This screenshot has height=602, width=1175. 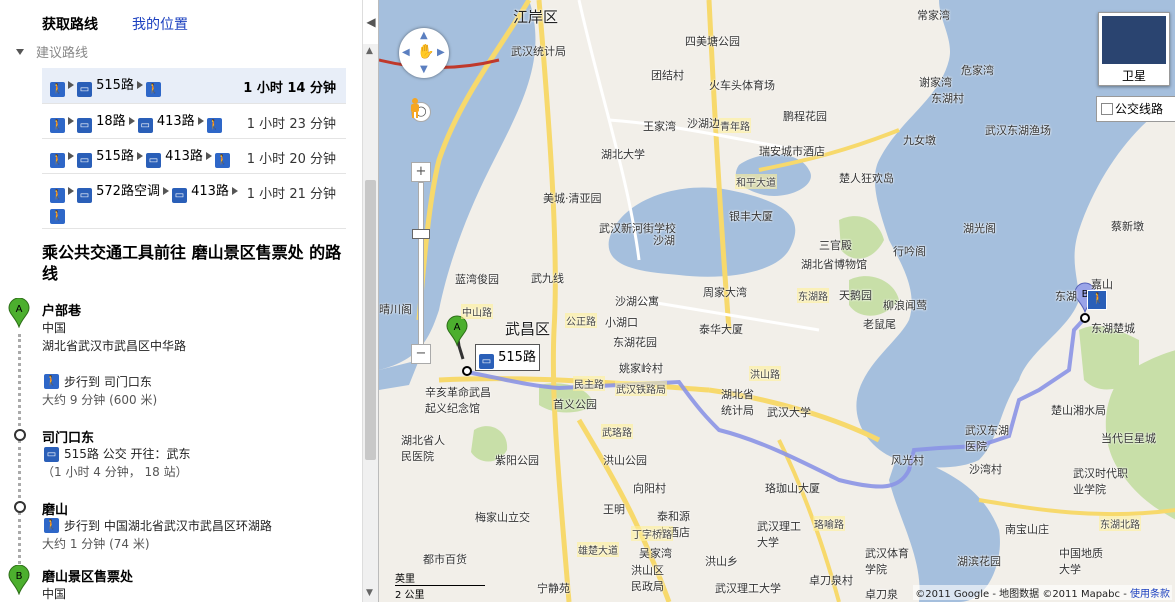 What do you see at coordinates (721, 329) in the screenshot?
I see `map-label: 泰华大厦` at bounding box center [721, 329].